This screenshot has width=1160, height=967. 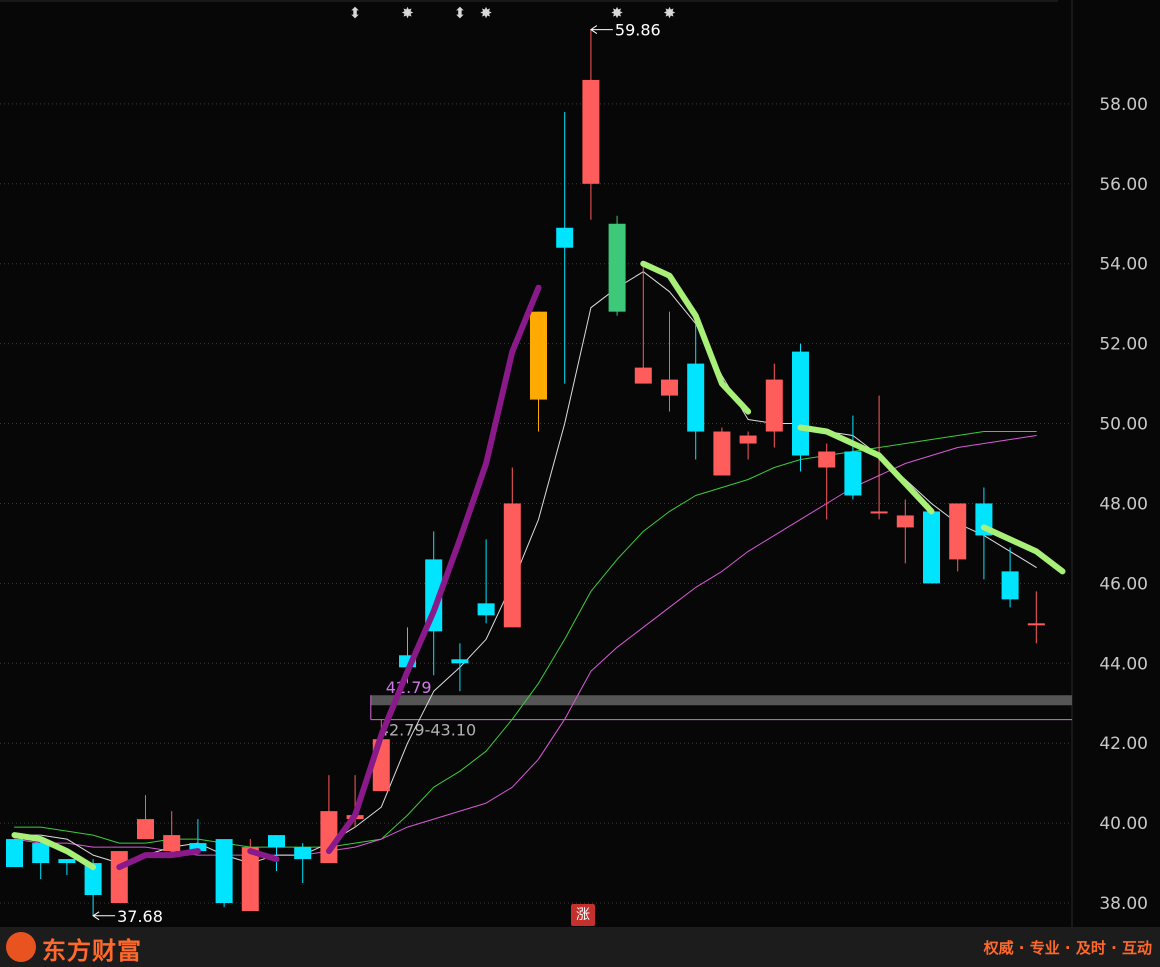 I want to click on low-price-label: 37.68, so click(x=140, y=916).